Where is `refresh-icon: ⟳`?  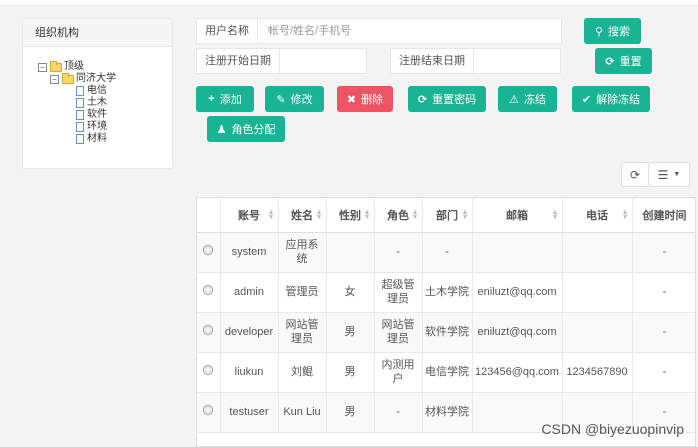
refresh-icon: ⟳ is located at coordinates (422, 99).